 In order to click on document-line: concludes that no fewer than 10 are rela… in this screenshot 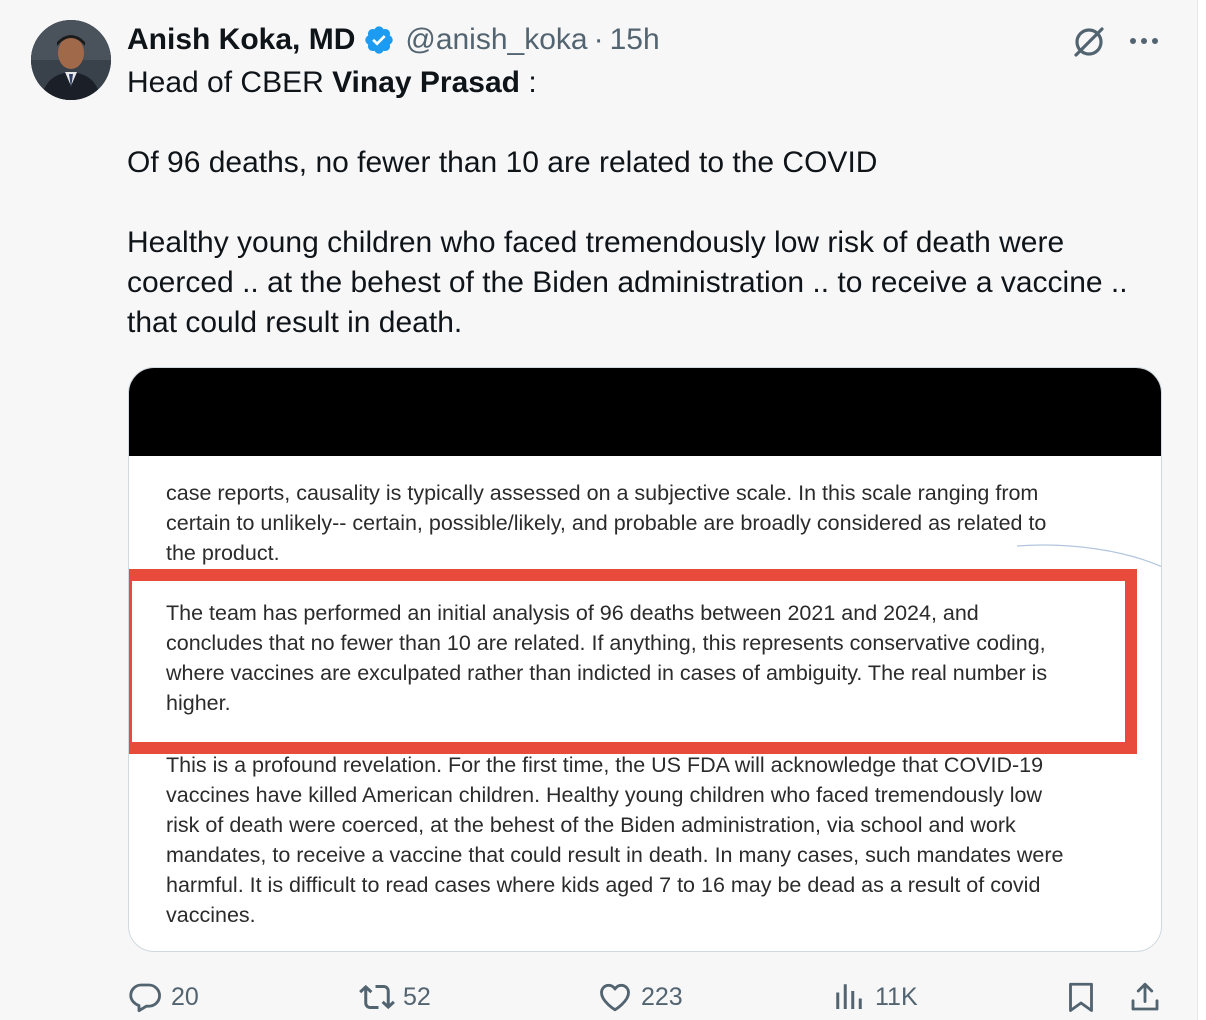, I will do `click(606, 643)`.